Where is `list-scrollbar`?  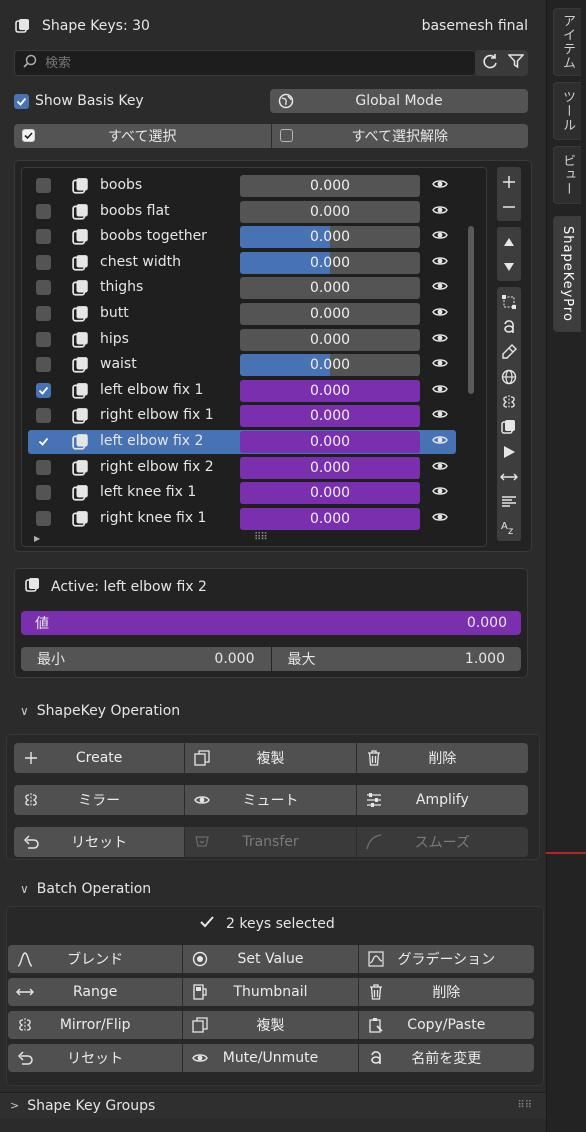 list-scrollbar is located at coordinates (471, 310).